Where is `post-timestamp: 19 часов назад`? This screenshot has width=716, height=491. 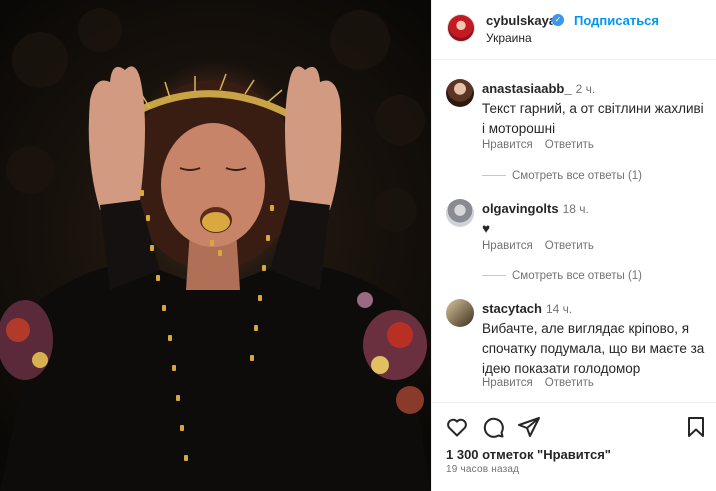 post-timestamp: 19 часов назад is located at coordinates (482, 469).